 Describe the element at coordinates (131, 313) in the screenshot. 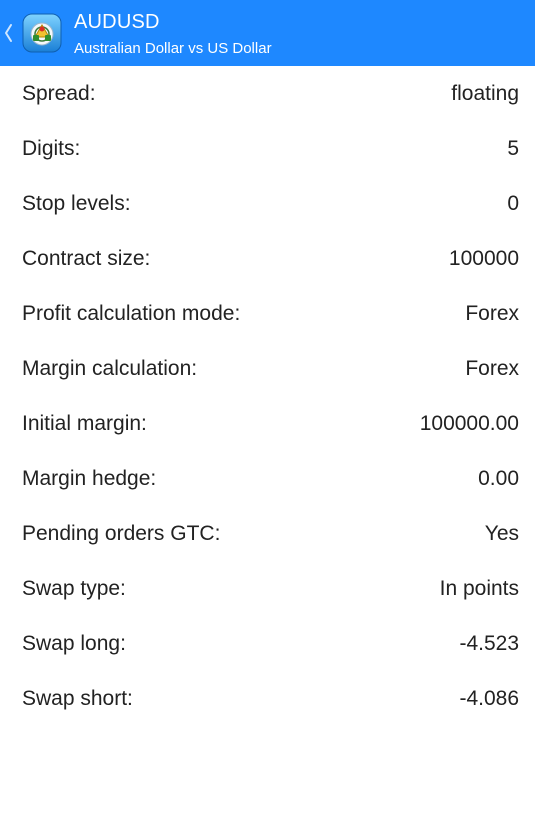

I see `property-label: Profit calculation mode:` at that location.